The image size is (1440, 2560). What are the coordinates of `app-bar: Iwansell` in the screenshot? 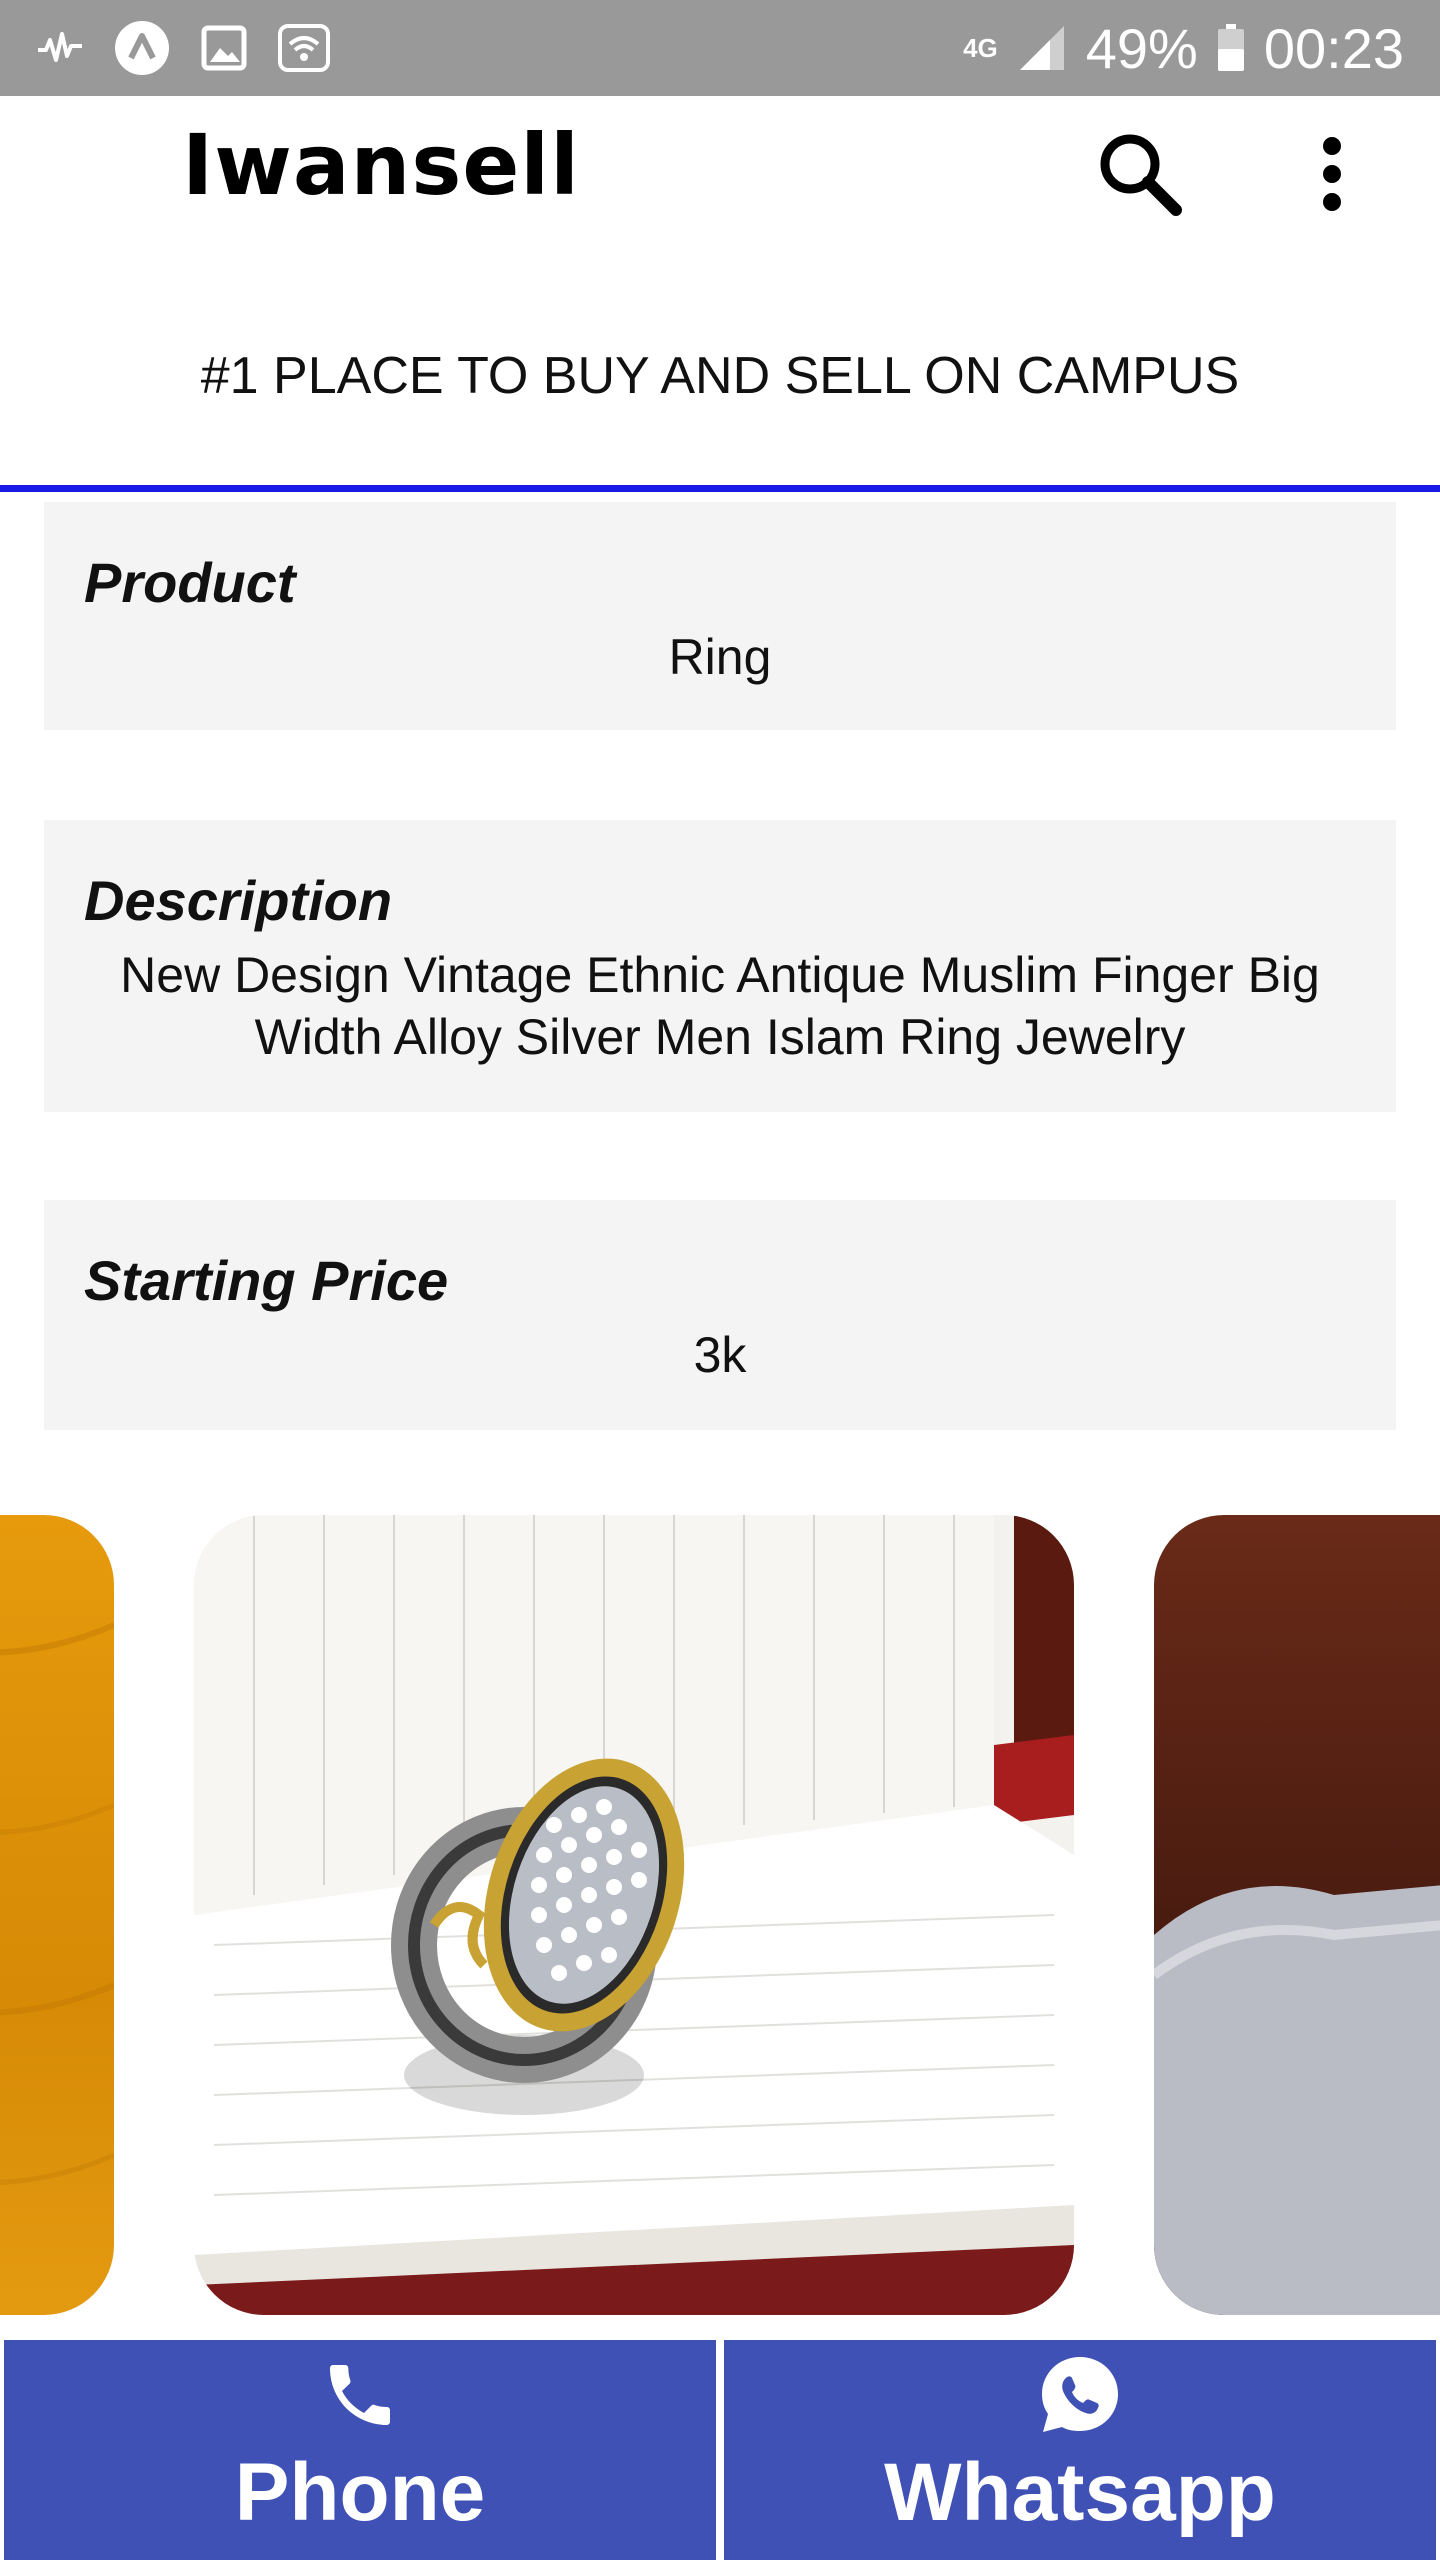 It's located at (720, 166).